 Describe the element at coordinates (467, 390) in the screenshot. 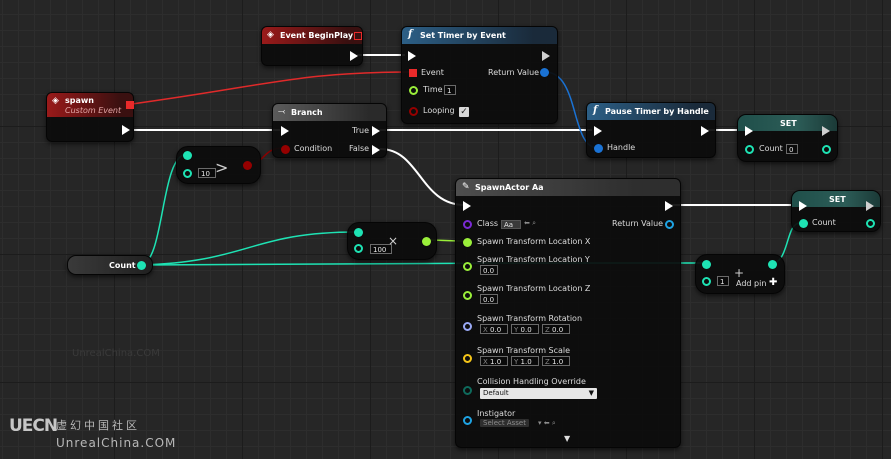

I see `collision-input-pin` at that location.